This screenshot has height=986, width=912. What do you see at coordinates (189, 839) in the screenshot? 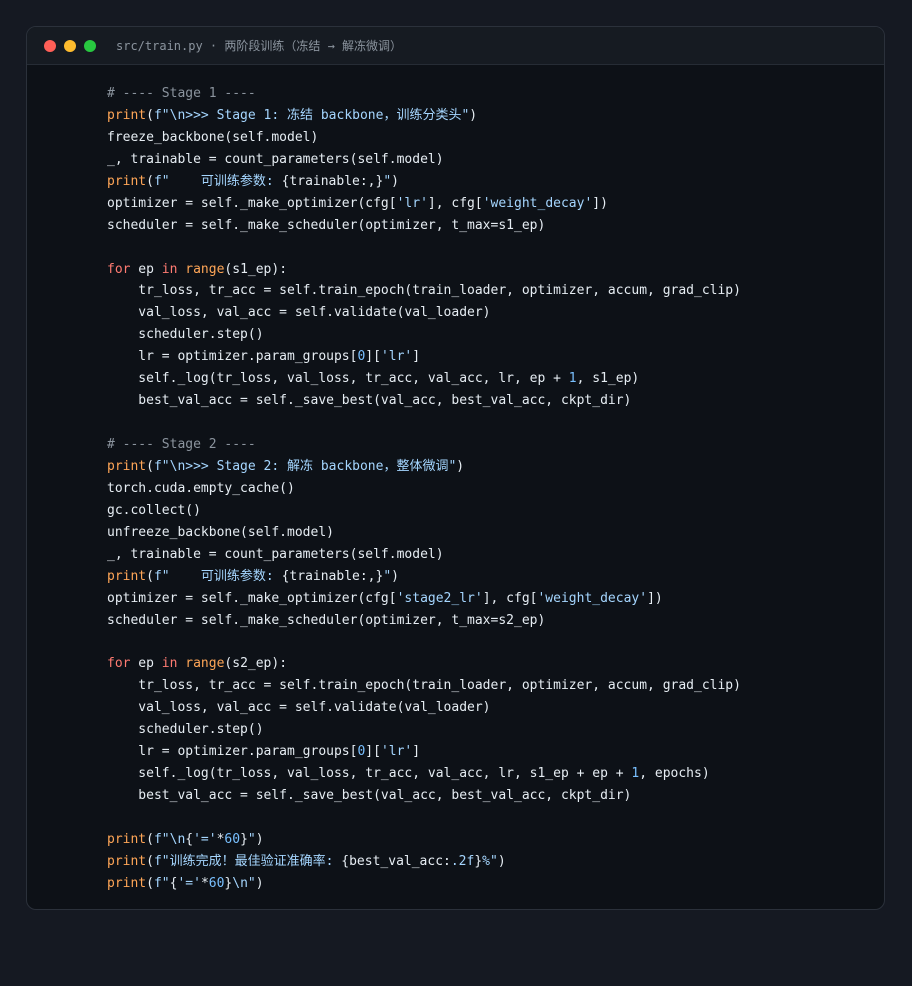
I see `code-token-plain: {` at bounding box center [189, 839].